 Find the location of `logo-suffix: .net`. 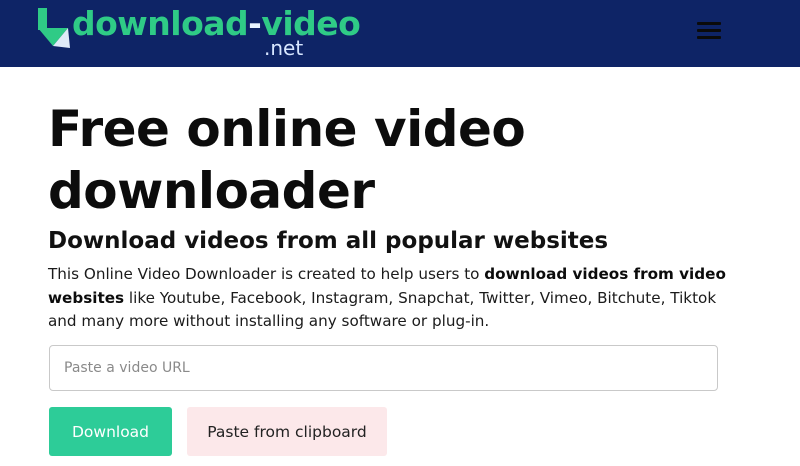

logo-suffix: .net is located at coordinates (284, 48).